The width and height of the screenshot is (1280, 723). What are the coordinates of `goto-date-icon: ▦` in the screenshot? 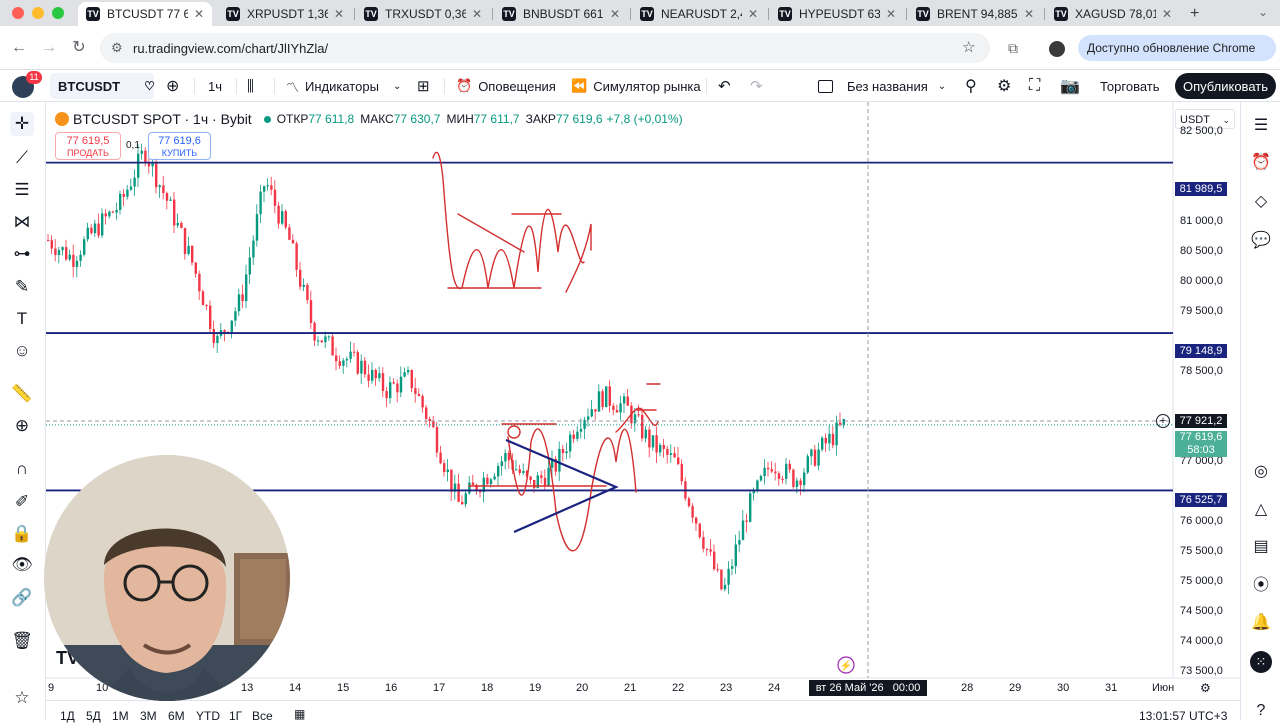 It's located at (299, 714).